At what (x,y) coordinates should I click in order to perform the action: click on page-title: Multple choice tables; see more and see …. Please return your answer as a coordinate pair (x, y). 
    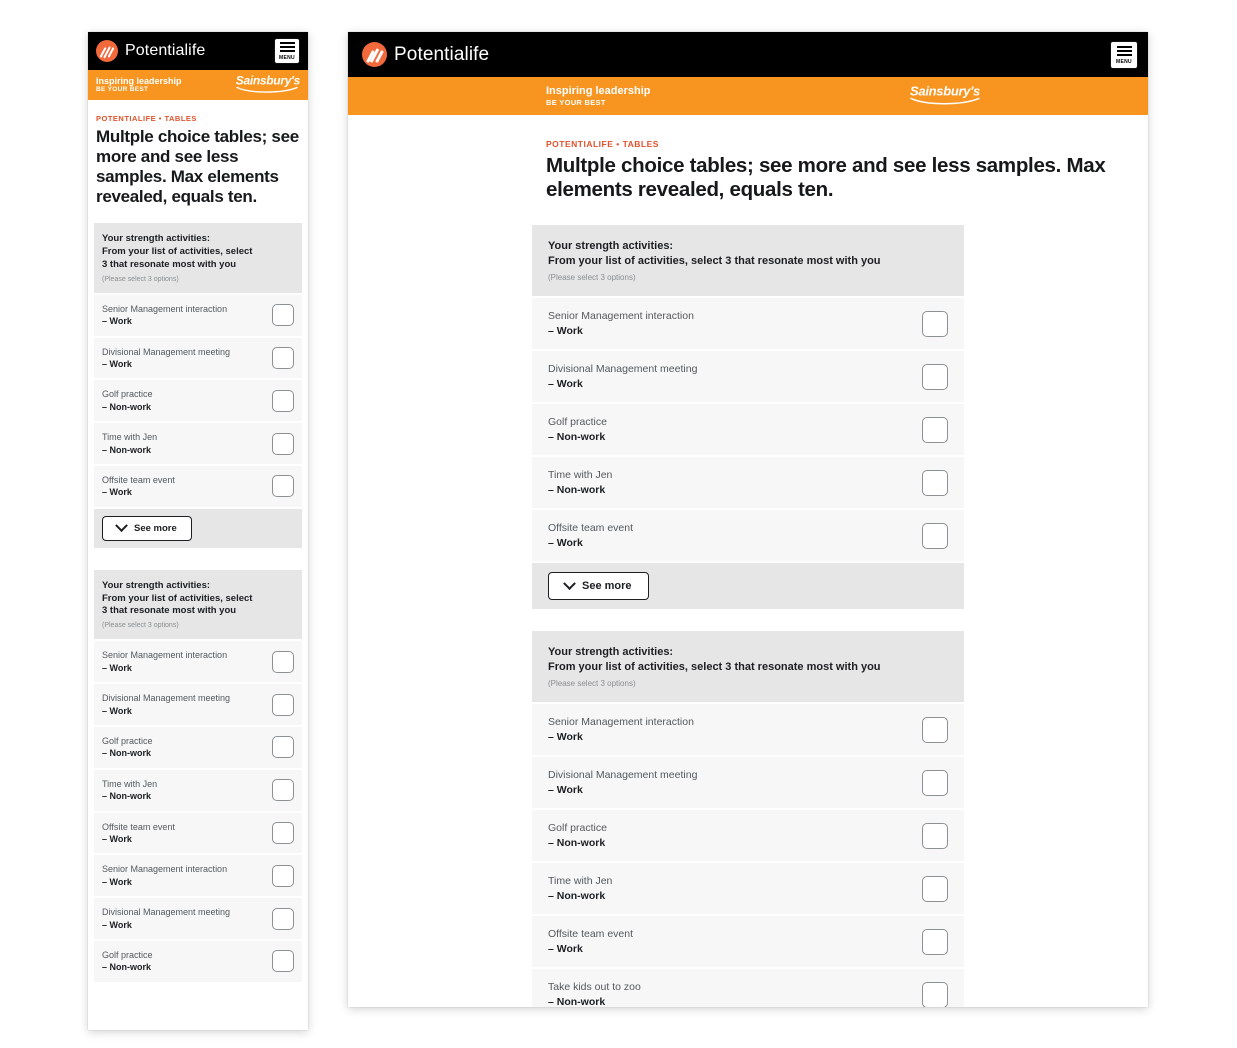
    Looking at the image, I should click on (826, 178).